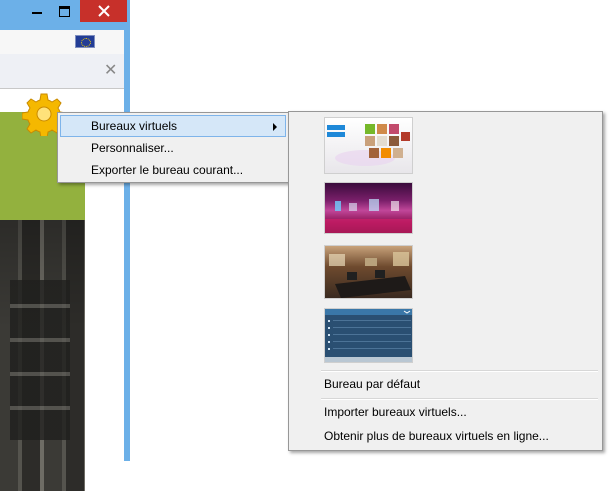 The image size is (614, 491). Describe the element at coordinates (275, 127) in the screenshot. I see `submenu-arrow-icon` at that location.